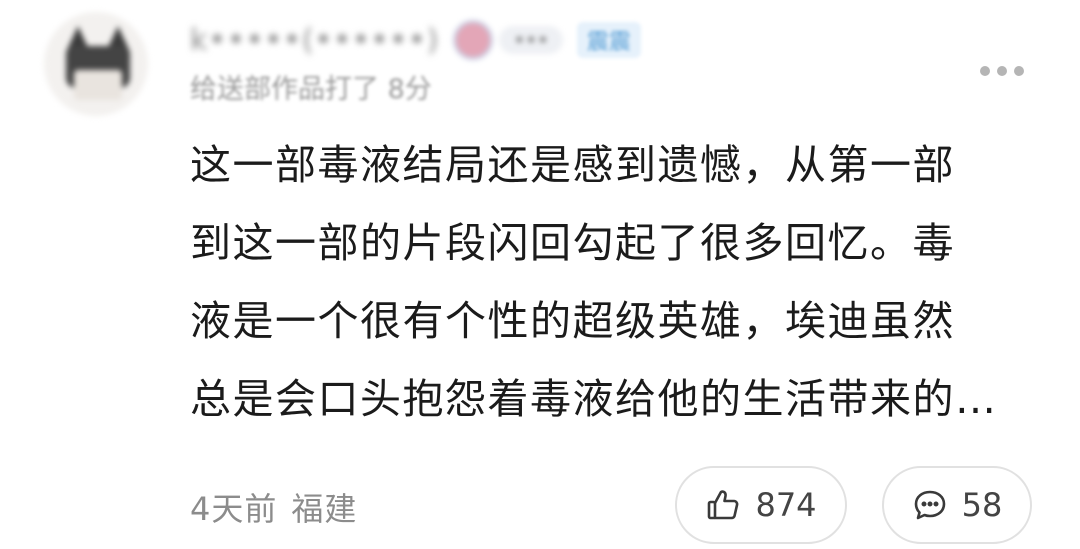  What do you see at coordinates (473, 40) in the screenshot?
I see `medal-icon` at bounding box center [473, 40].